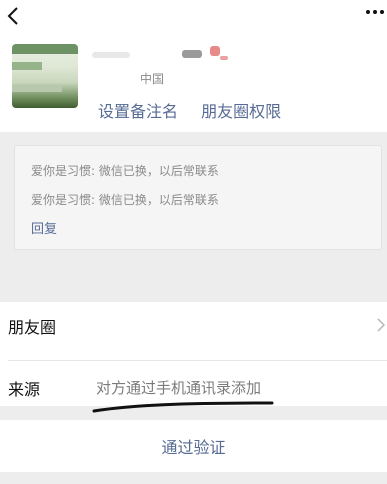 The height and width of the screenshot is (484, 387). Describe the element at coordinates (198, 110) in the screenshot. I see `profile-actions: 设置备注名 朋友圈权限` at that location.